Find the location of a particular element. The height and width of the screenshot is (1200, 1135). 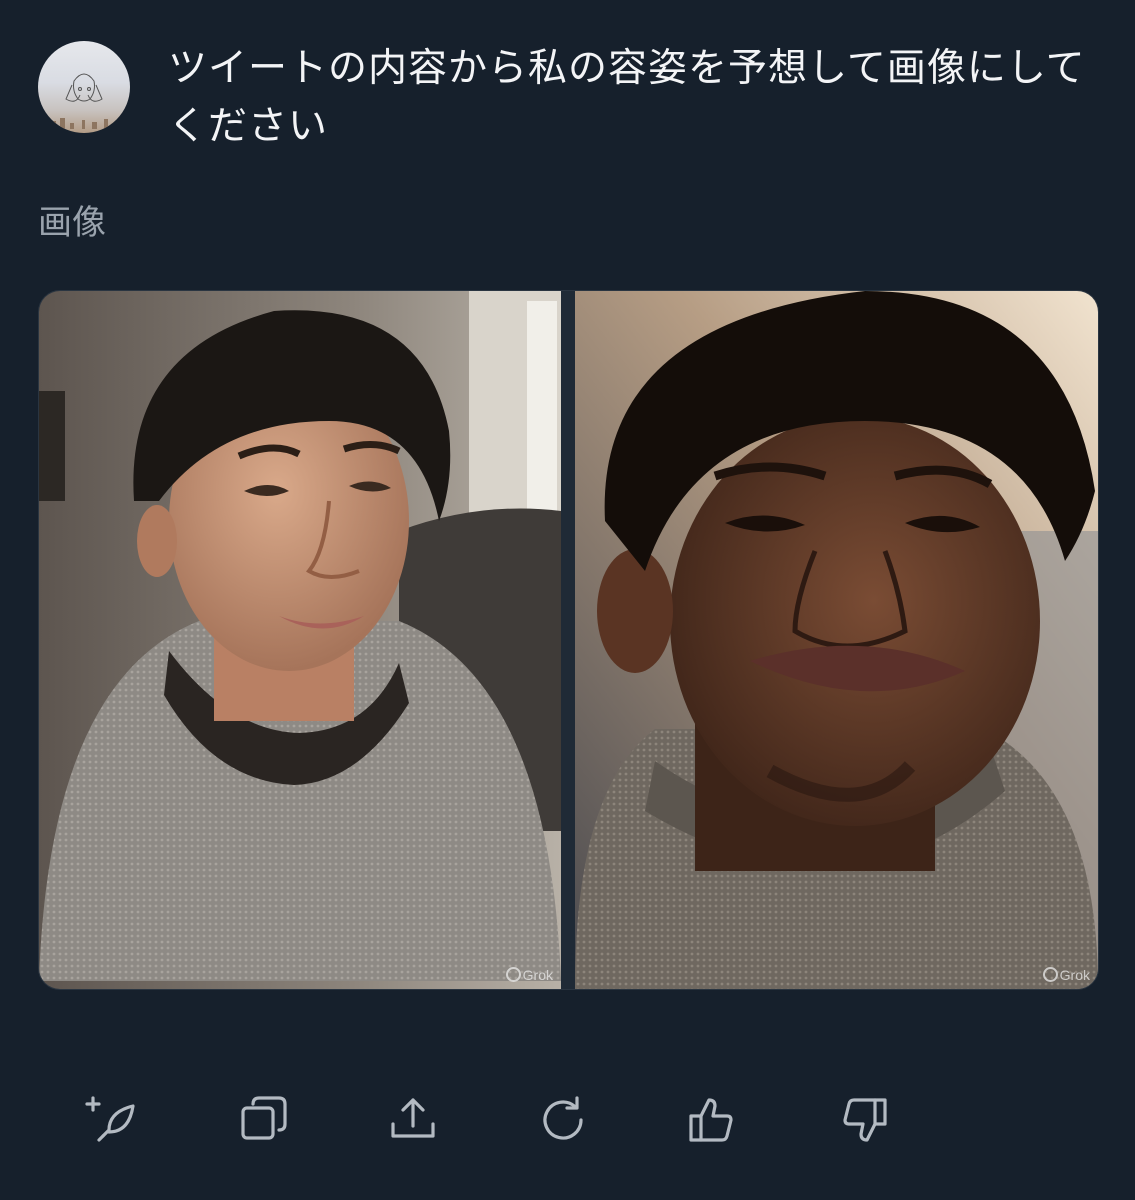

regenerate-icon is located at coordinates (563, 1118).